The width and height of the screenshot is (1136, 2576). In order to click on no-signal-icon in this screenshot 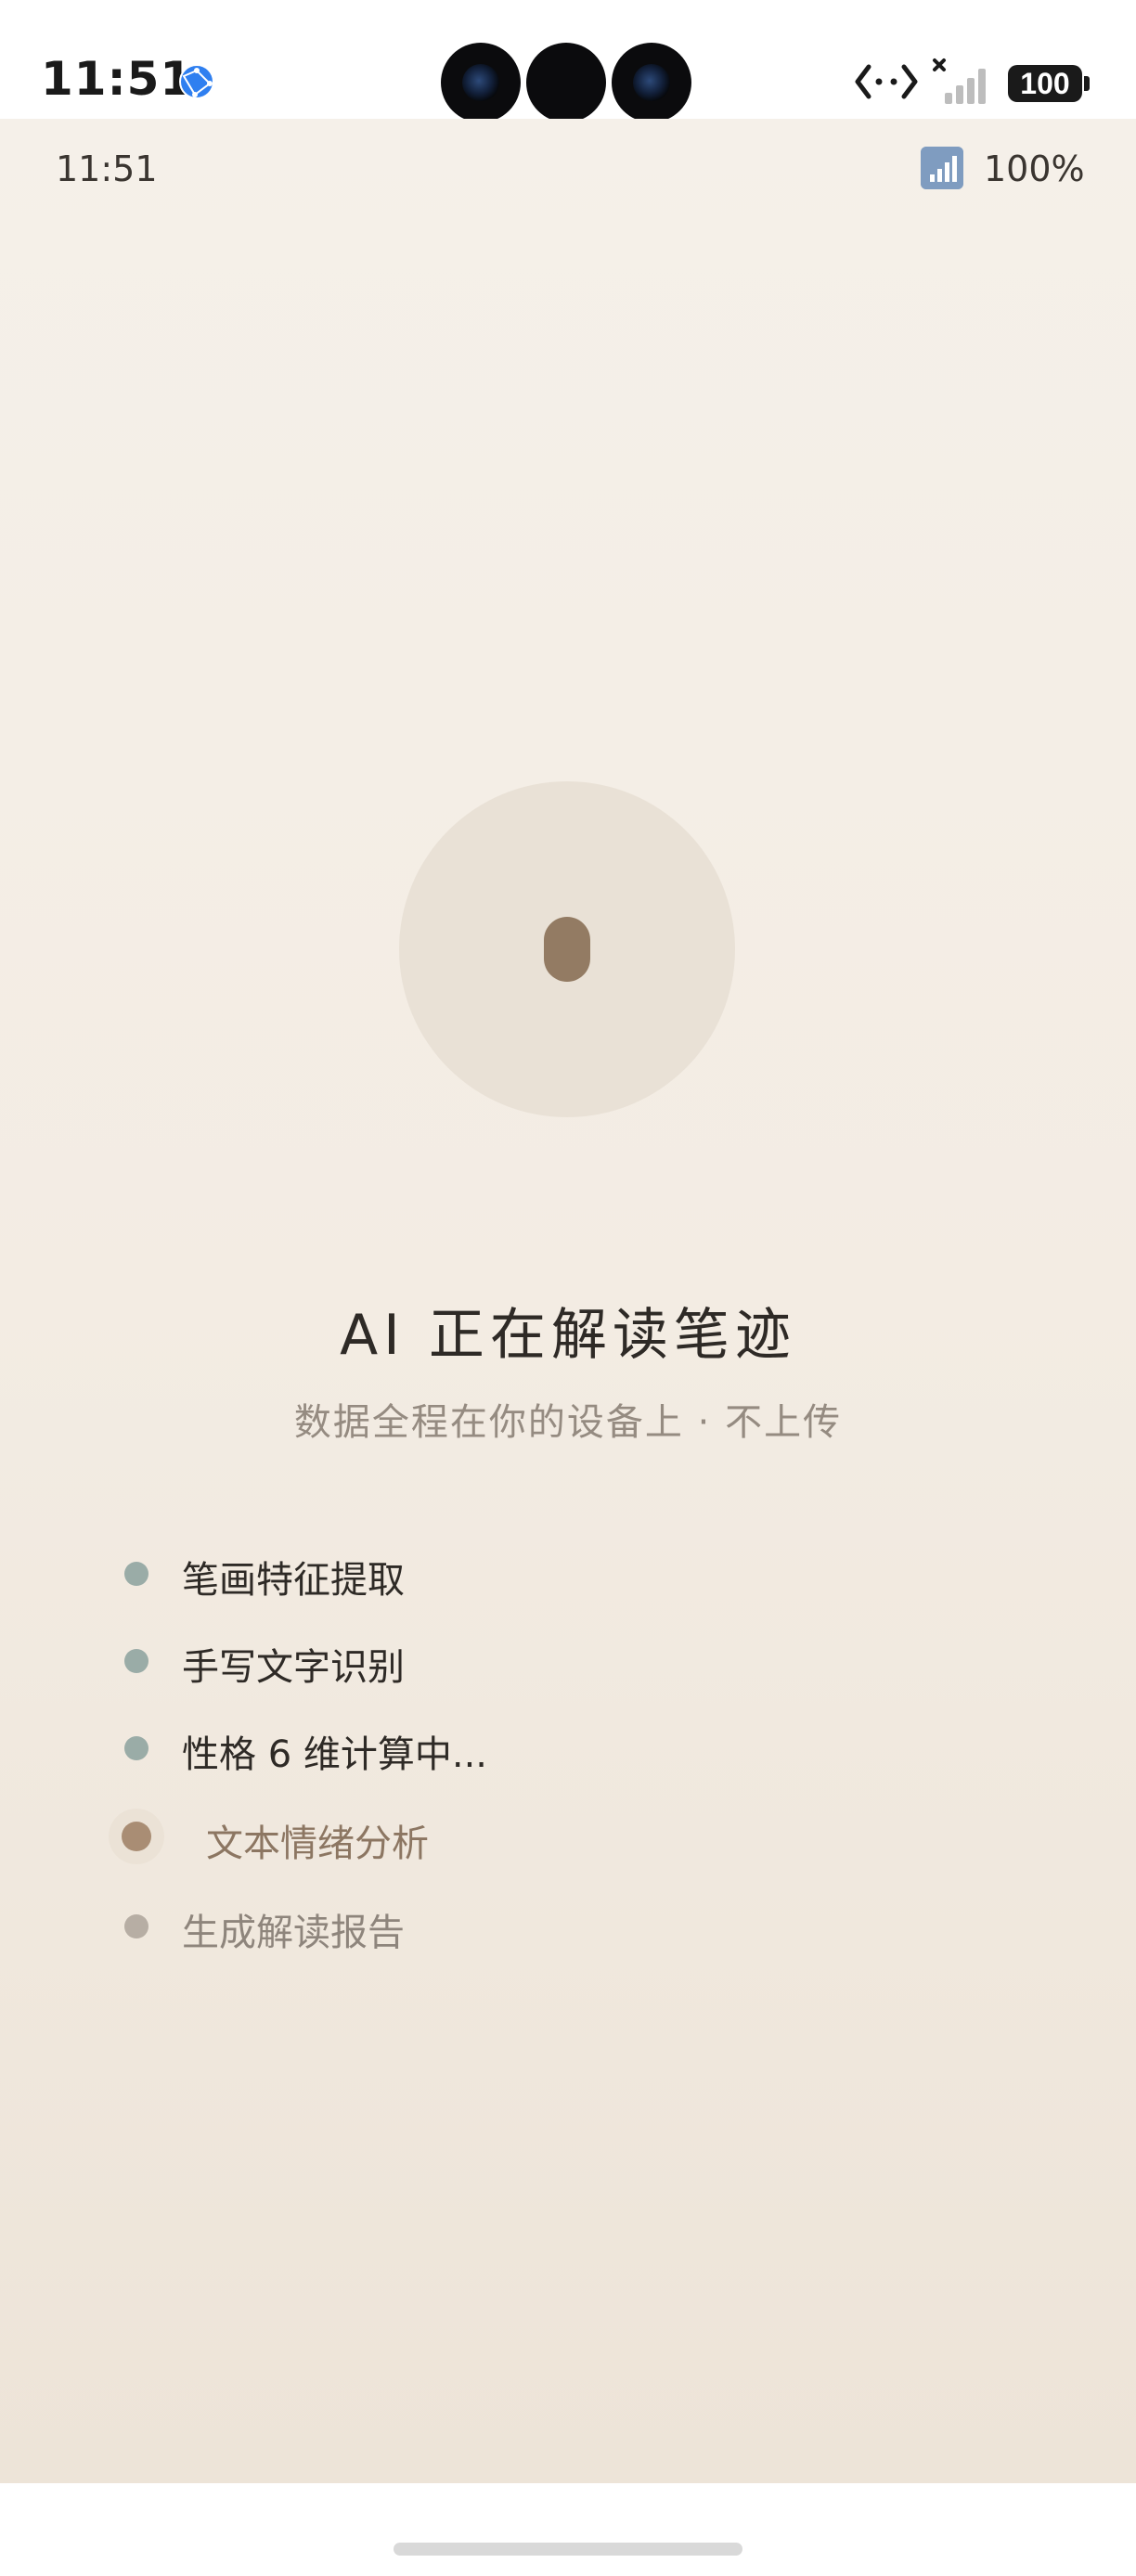, I will do `click(959, 81)`.